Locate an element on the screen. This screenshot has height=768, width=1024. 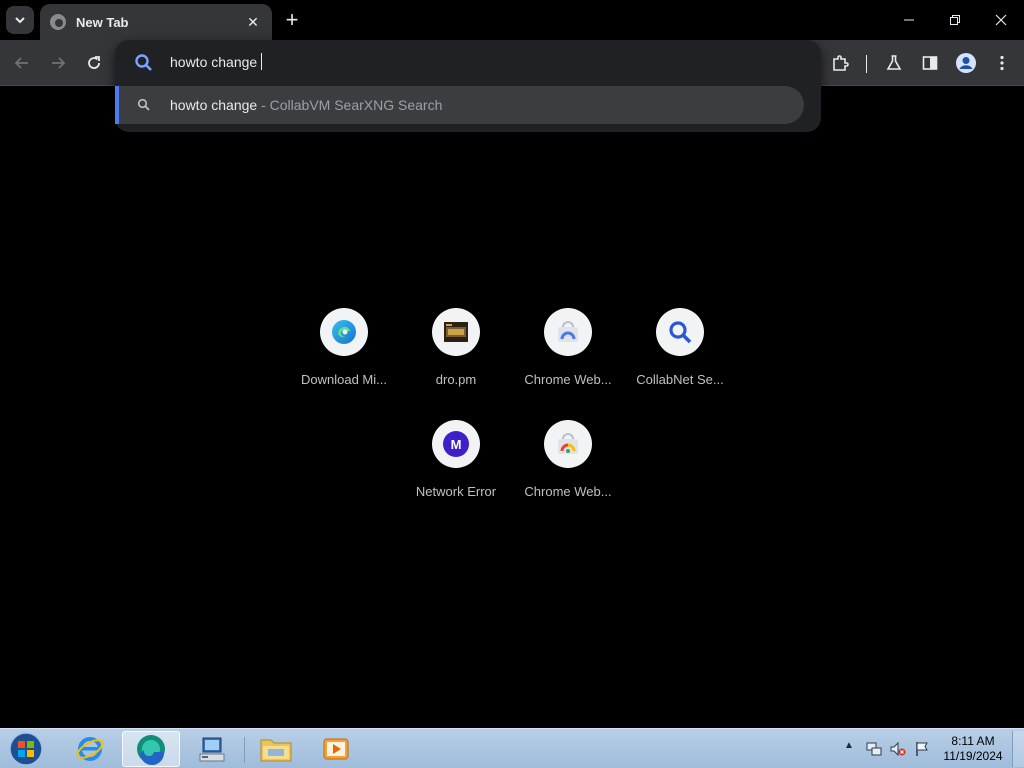
taskbar-chrome-active is located at coordinates (151, 749).